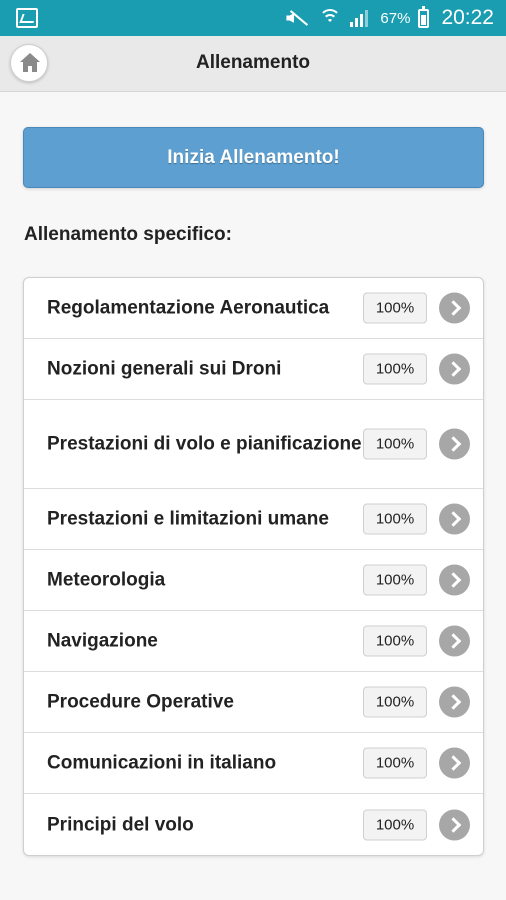 The width and height of the screenshot is (506, 900). Describe the element at coordinates (204, 444) in the screenshot. I see `list-item-label: Prestazioni di volo e pianificazione` at that location.